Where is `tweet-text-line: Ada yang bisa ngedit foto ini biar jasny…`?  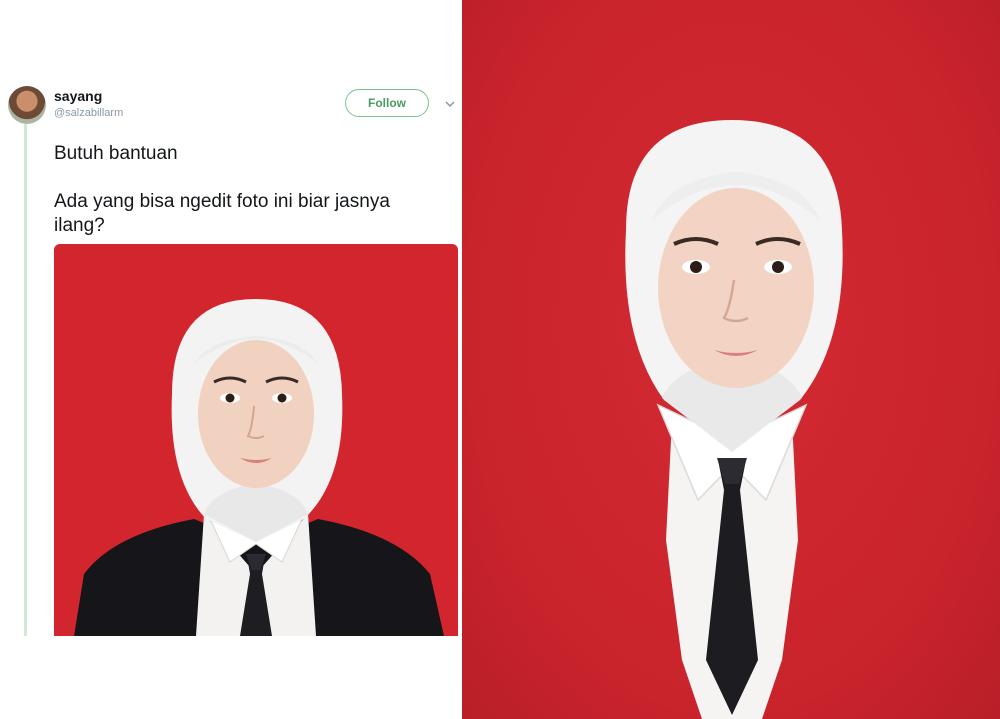
tweet-text-line: Ada yang bisa ngedit foto ini biar jasny… is located at coordinates (222, 201).